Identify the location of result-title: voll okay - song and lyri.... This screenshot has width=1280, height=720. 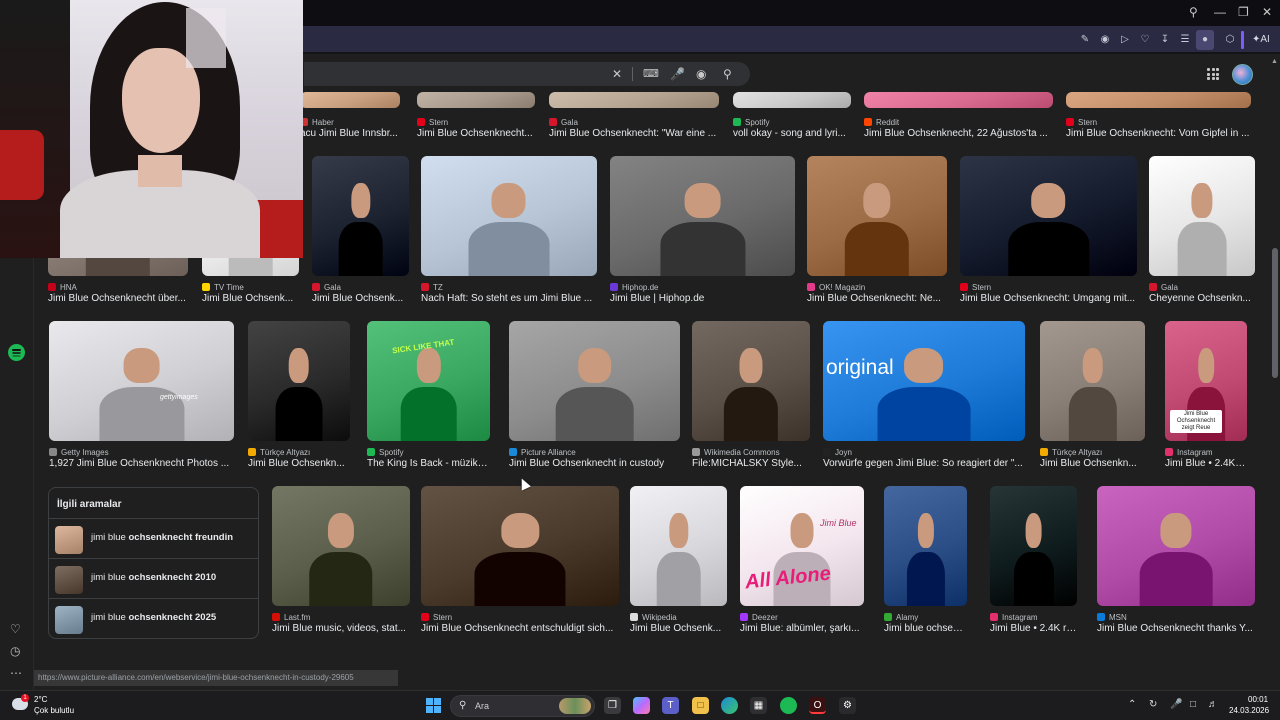
(792, 134).